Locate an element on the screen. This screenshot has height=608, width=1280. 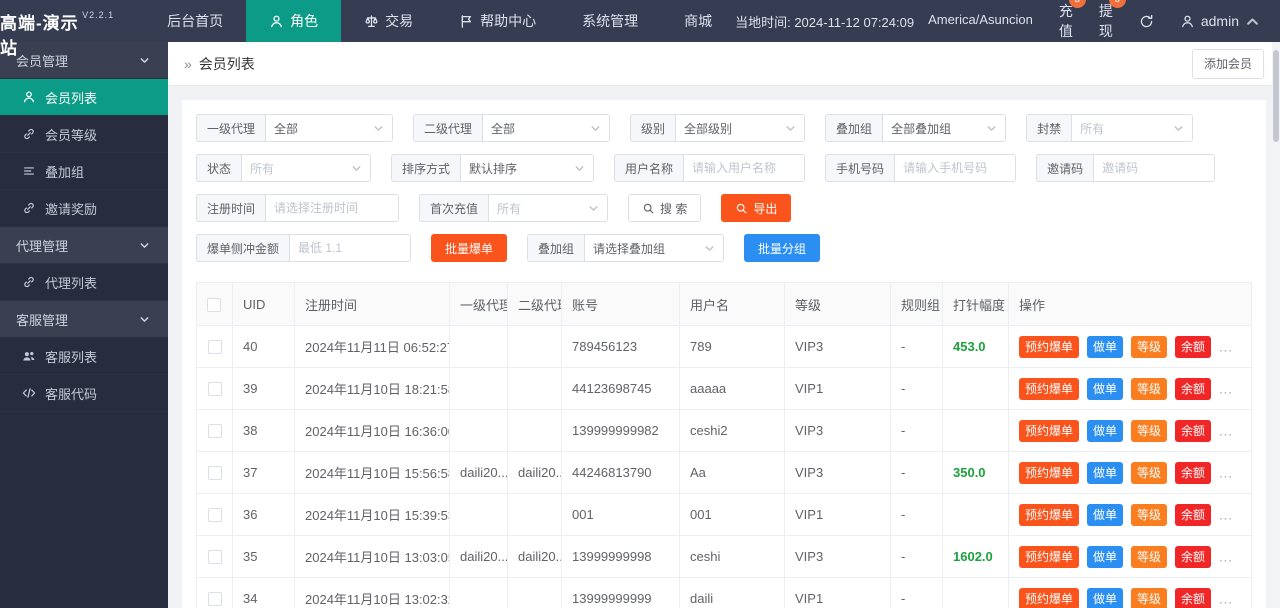
sidebar-item-agent-list: 代理列表 is located at coordinates (84, 282).